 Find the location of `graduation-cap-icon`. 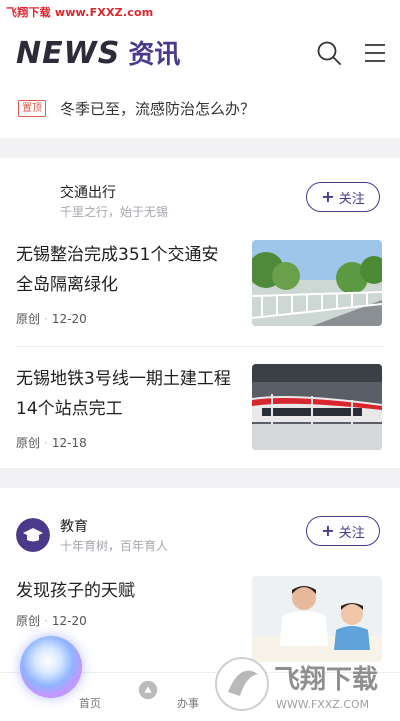

graduation-cap-icon is located at coordinates (33, 535).